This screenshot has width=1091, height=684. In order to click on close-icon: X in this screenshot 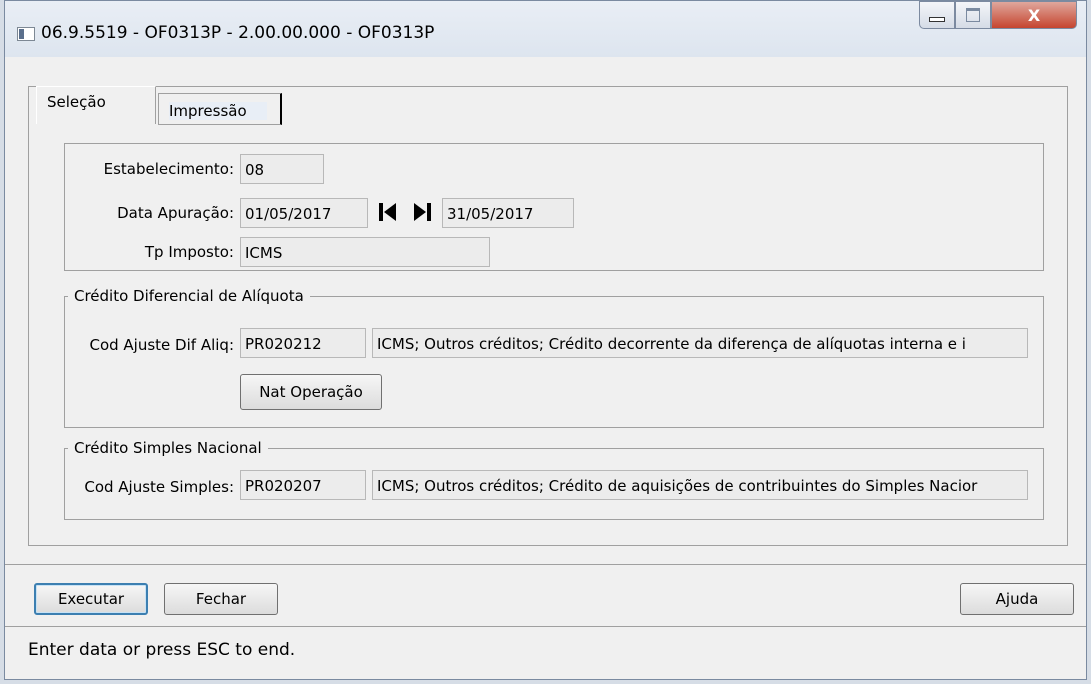, I will do `click(1034, 15)`.